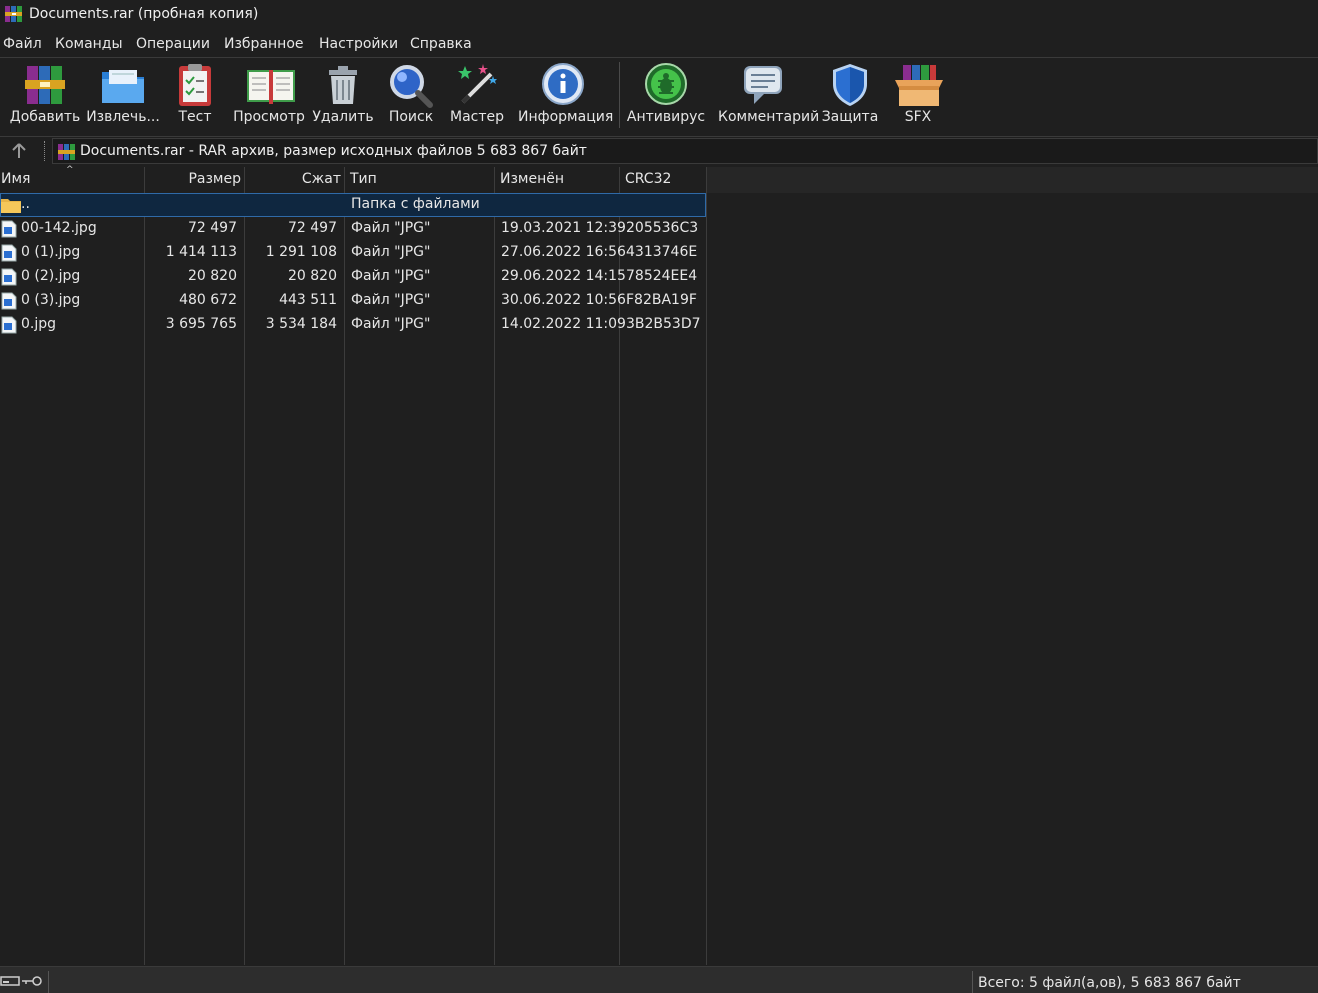  I want to click on column-divider, so click(706, 566).